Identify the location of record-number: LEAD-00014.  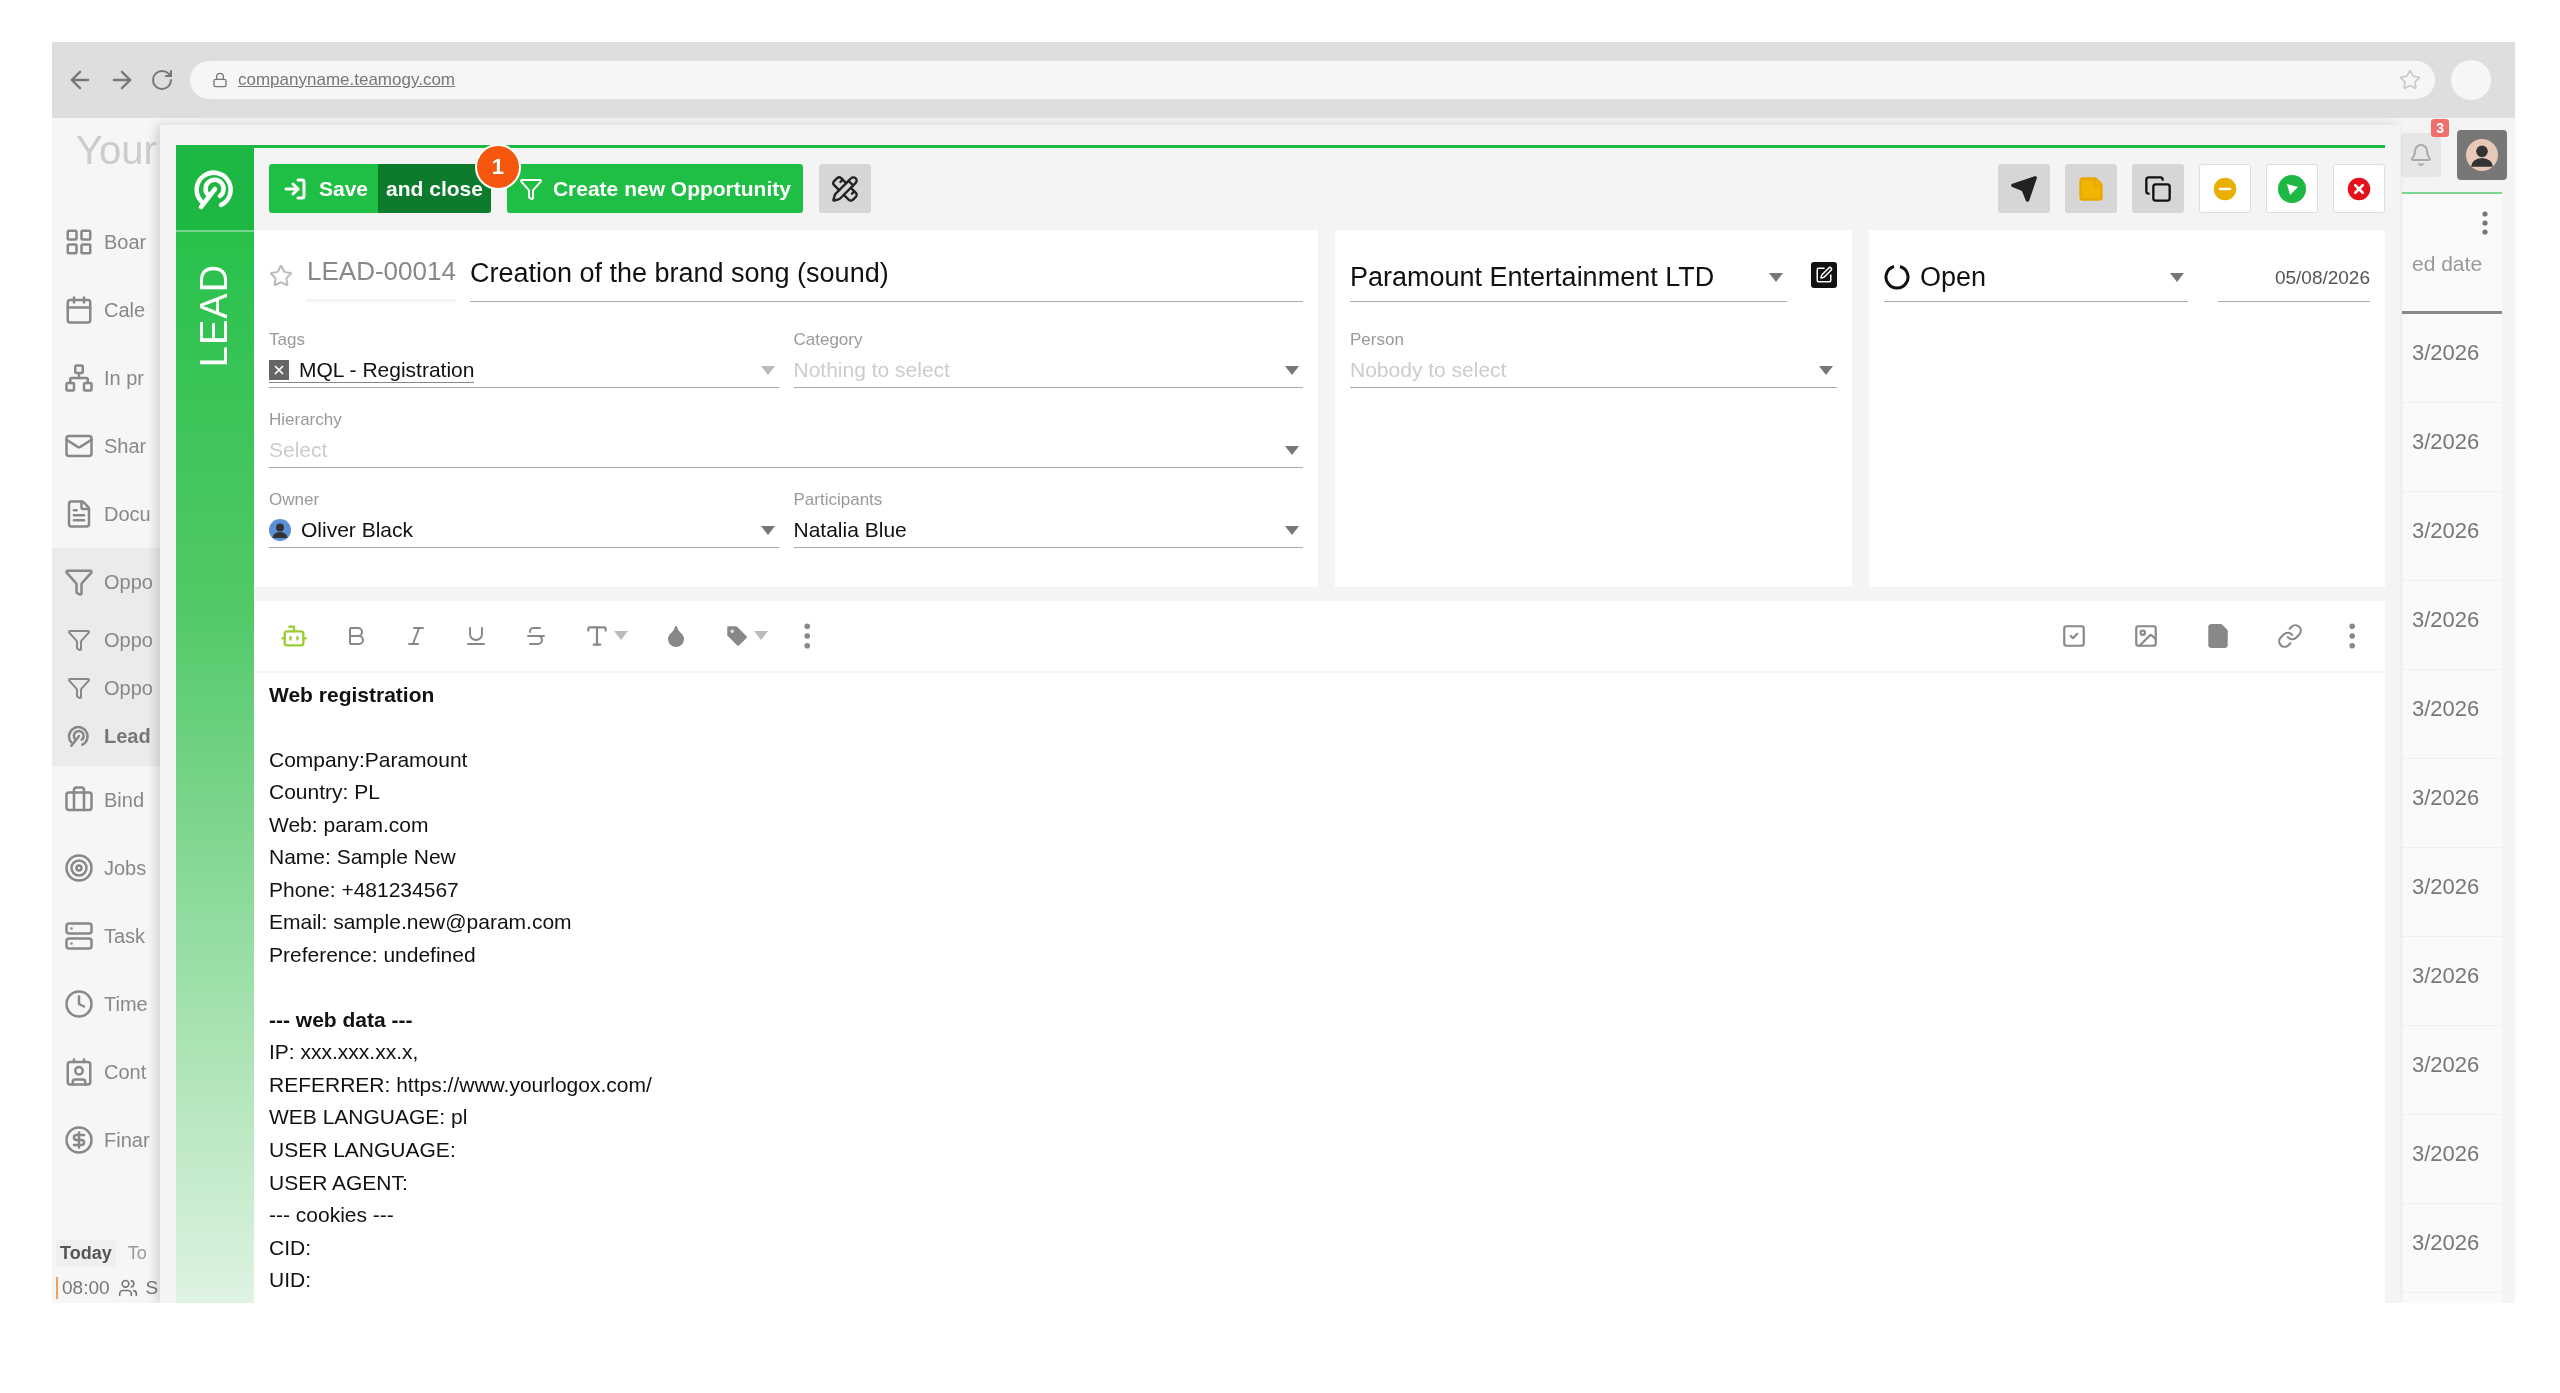
(381, 278).